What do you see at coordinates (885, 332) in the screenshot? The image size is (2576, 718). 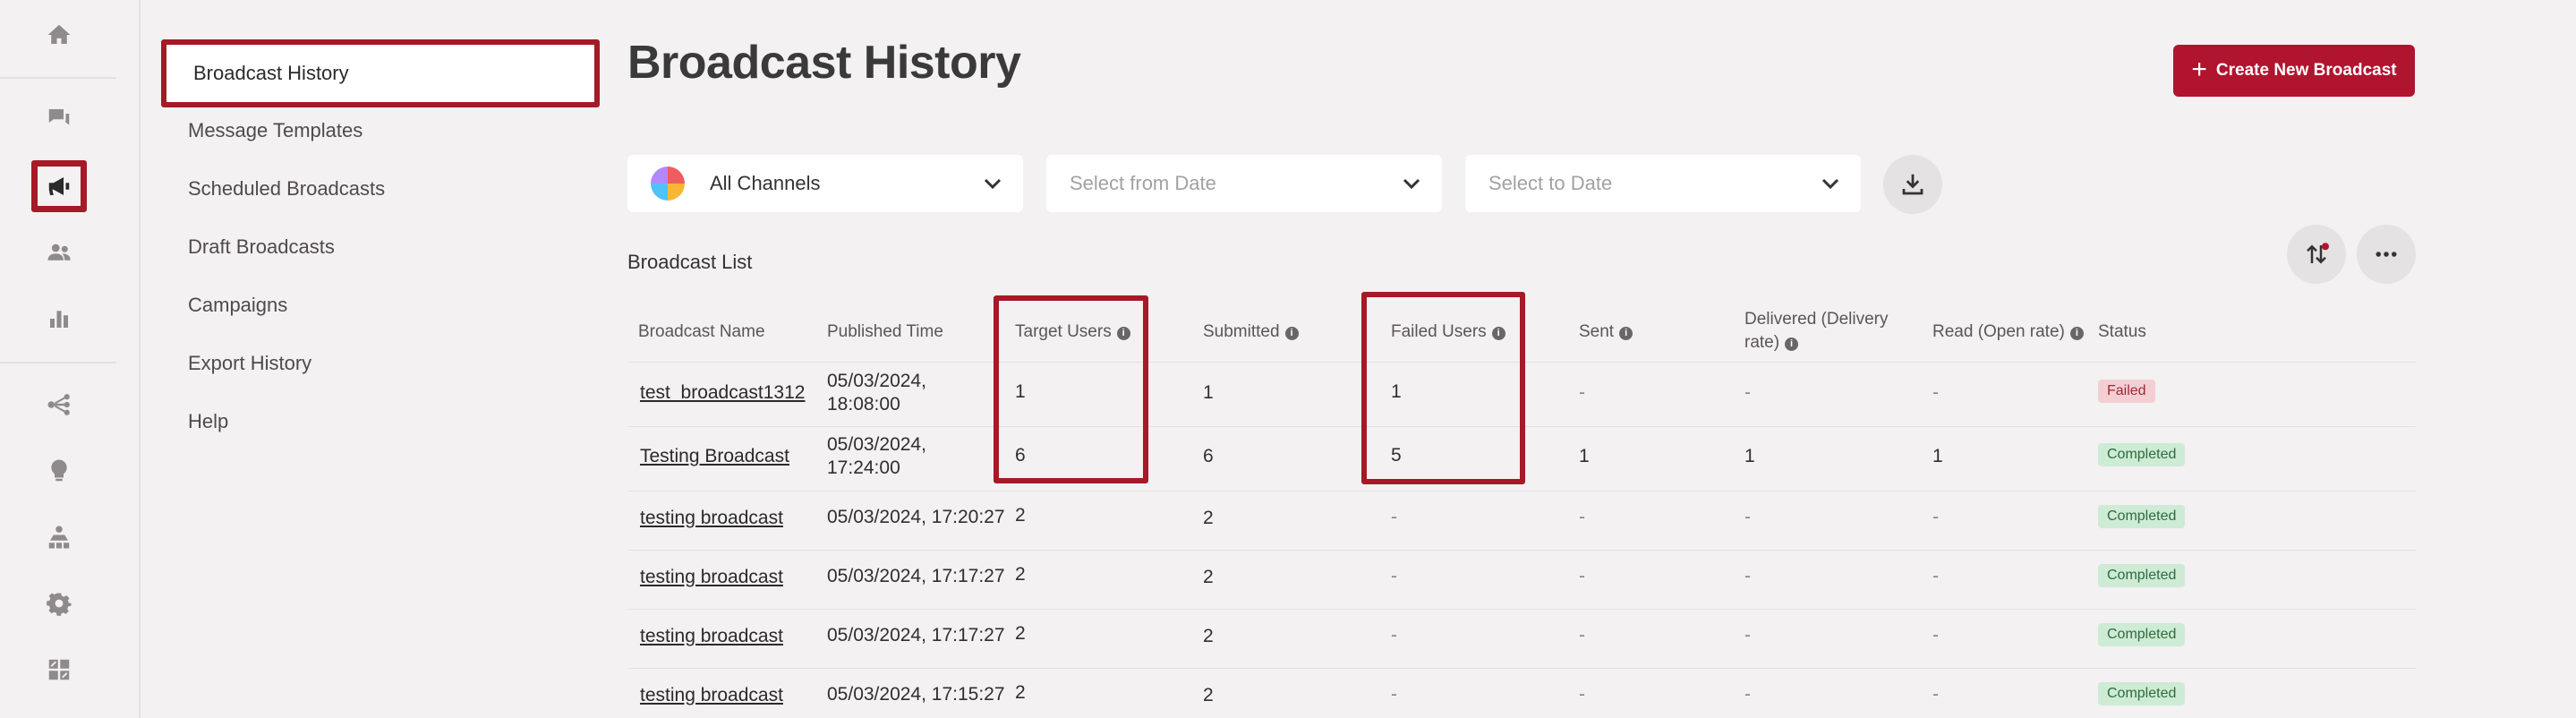 I see `col-header-published-time: Published Time` at bounding box center [885, 332].